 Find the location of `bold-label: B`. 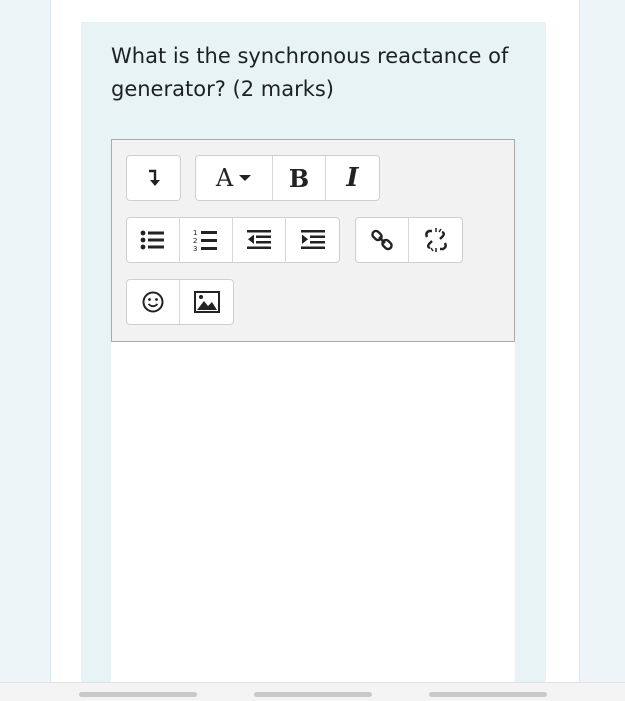

bold-label: B is located at coordinates (299, 178).